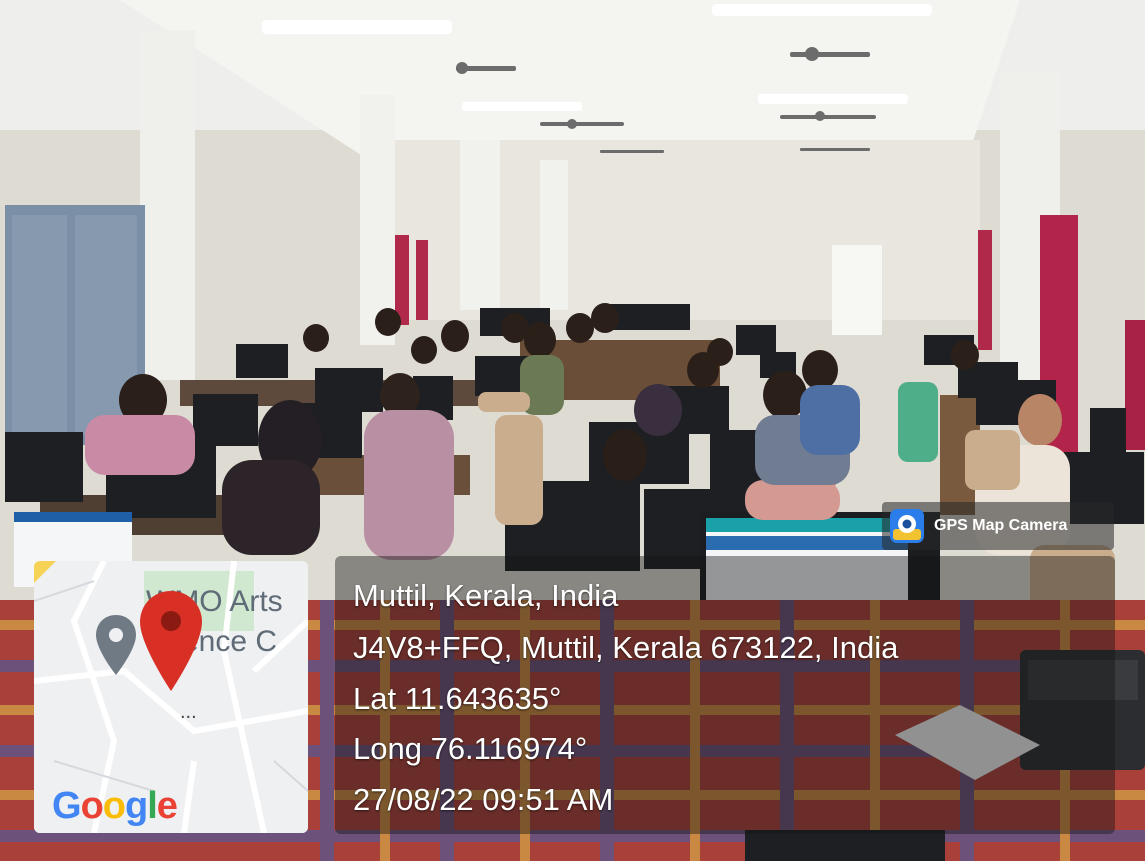 The image size is (1145, 861). What do you see at coordinates (171, 697) in the screenshot?
I see `map-thumbnail: WMO Arts ence C ... Google` at bounding box center [171, 697].